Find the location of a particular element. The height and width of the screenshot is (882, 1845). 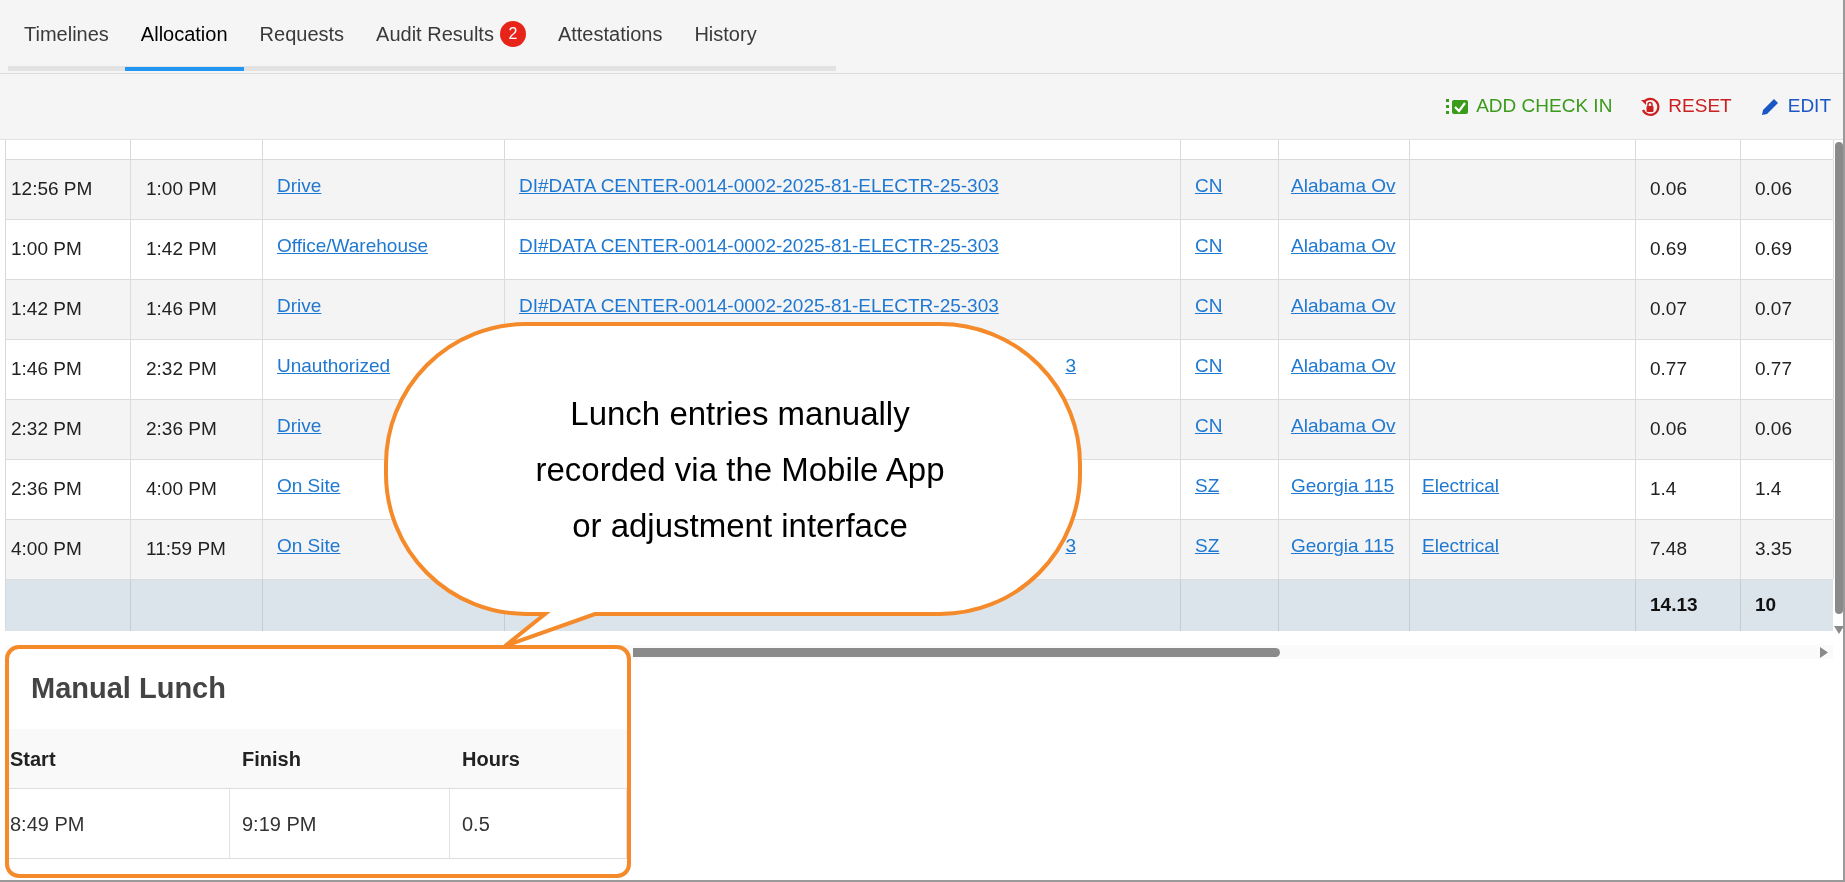

column-header: Finish is located at coordinates (271, 759).